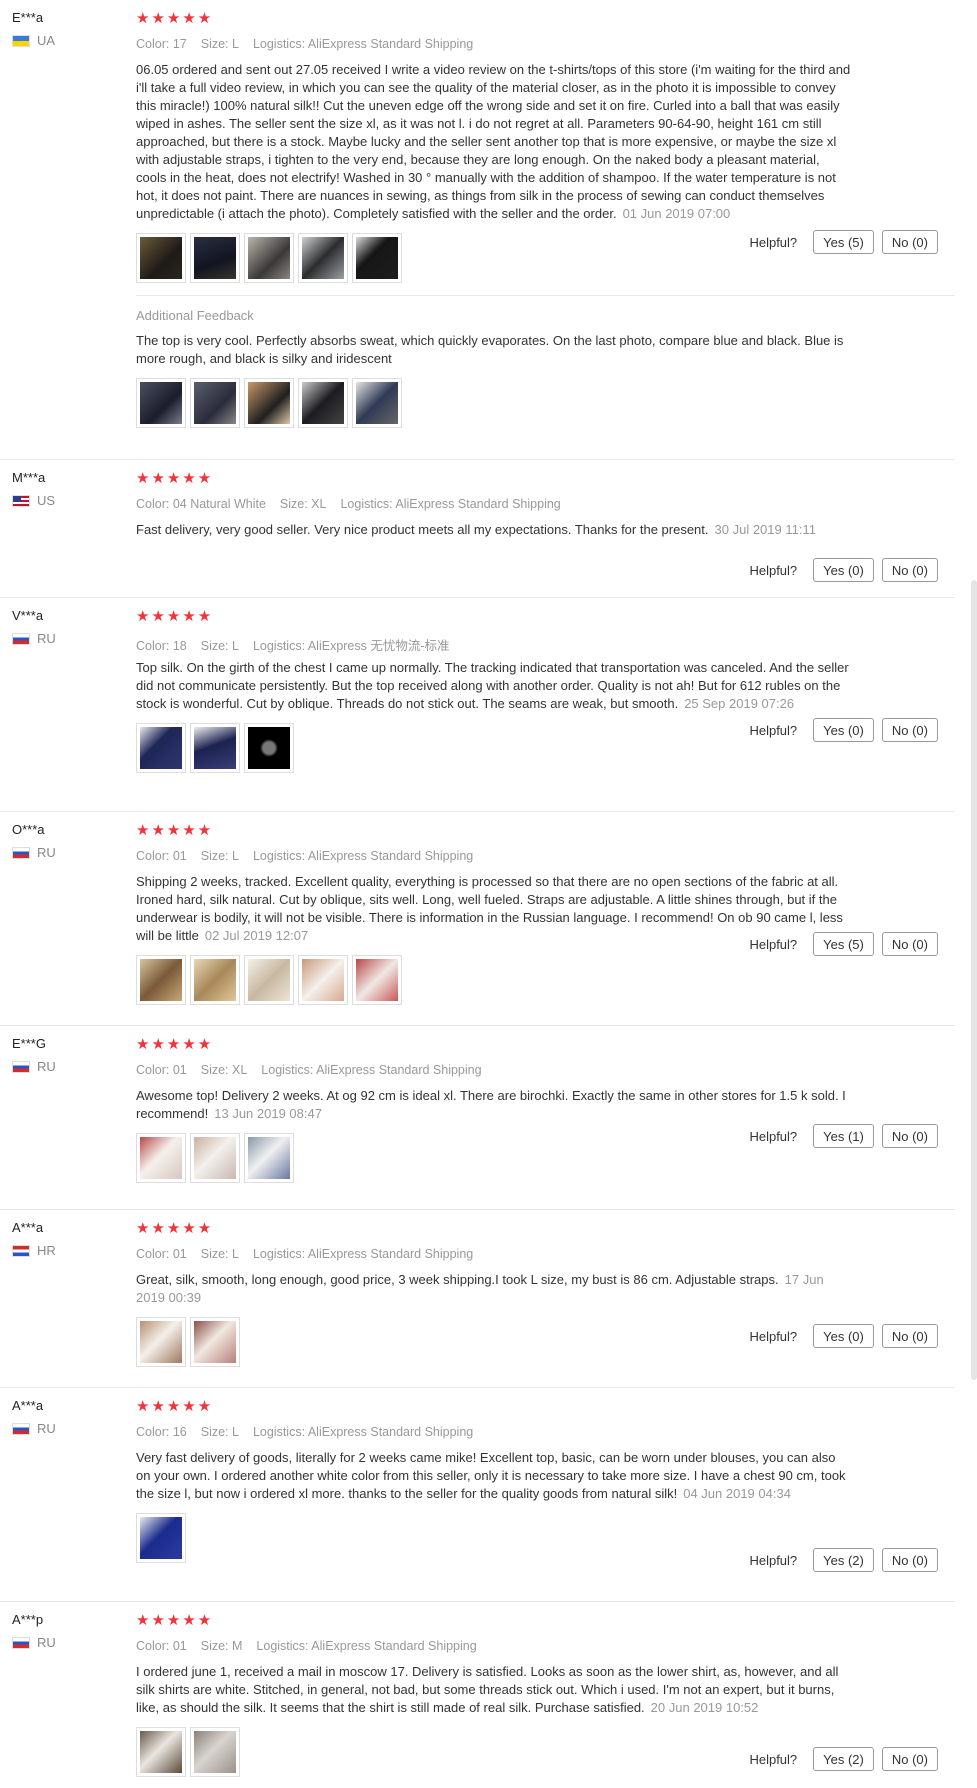 This screenshot has height=1788, width=977. What do you see at coordinates (67, 489) in the screenshot?
I see `buyer-info: M***a US` at bounding box center [67, 489].